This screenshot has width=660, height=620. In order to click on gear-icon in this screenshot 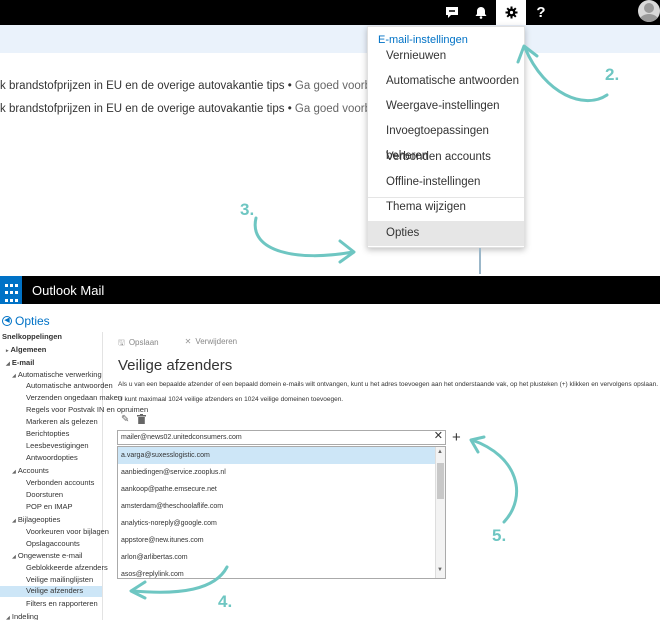, I will do `click(511, 12)`.